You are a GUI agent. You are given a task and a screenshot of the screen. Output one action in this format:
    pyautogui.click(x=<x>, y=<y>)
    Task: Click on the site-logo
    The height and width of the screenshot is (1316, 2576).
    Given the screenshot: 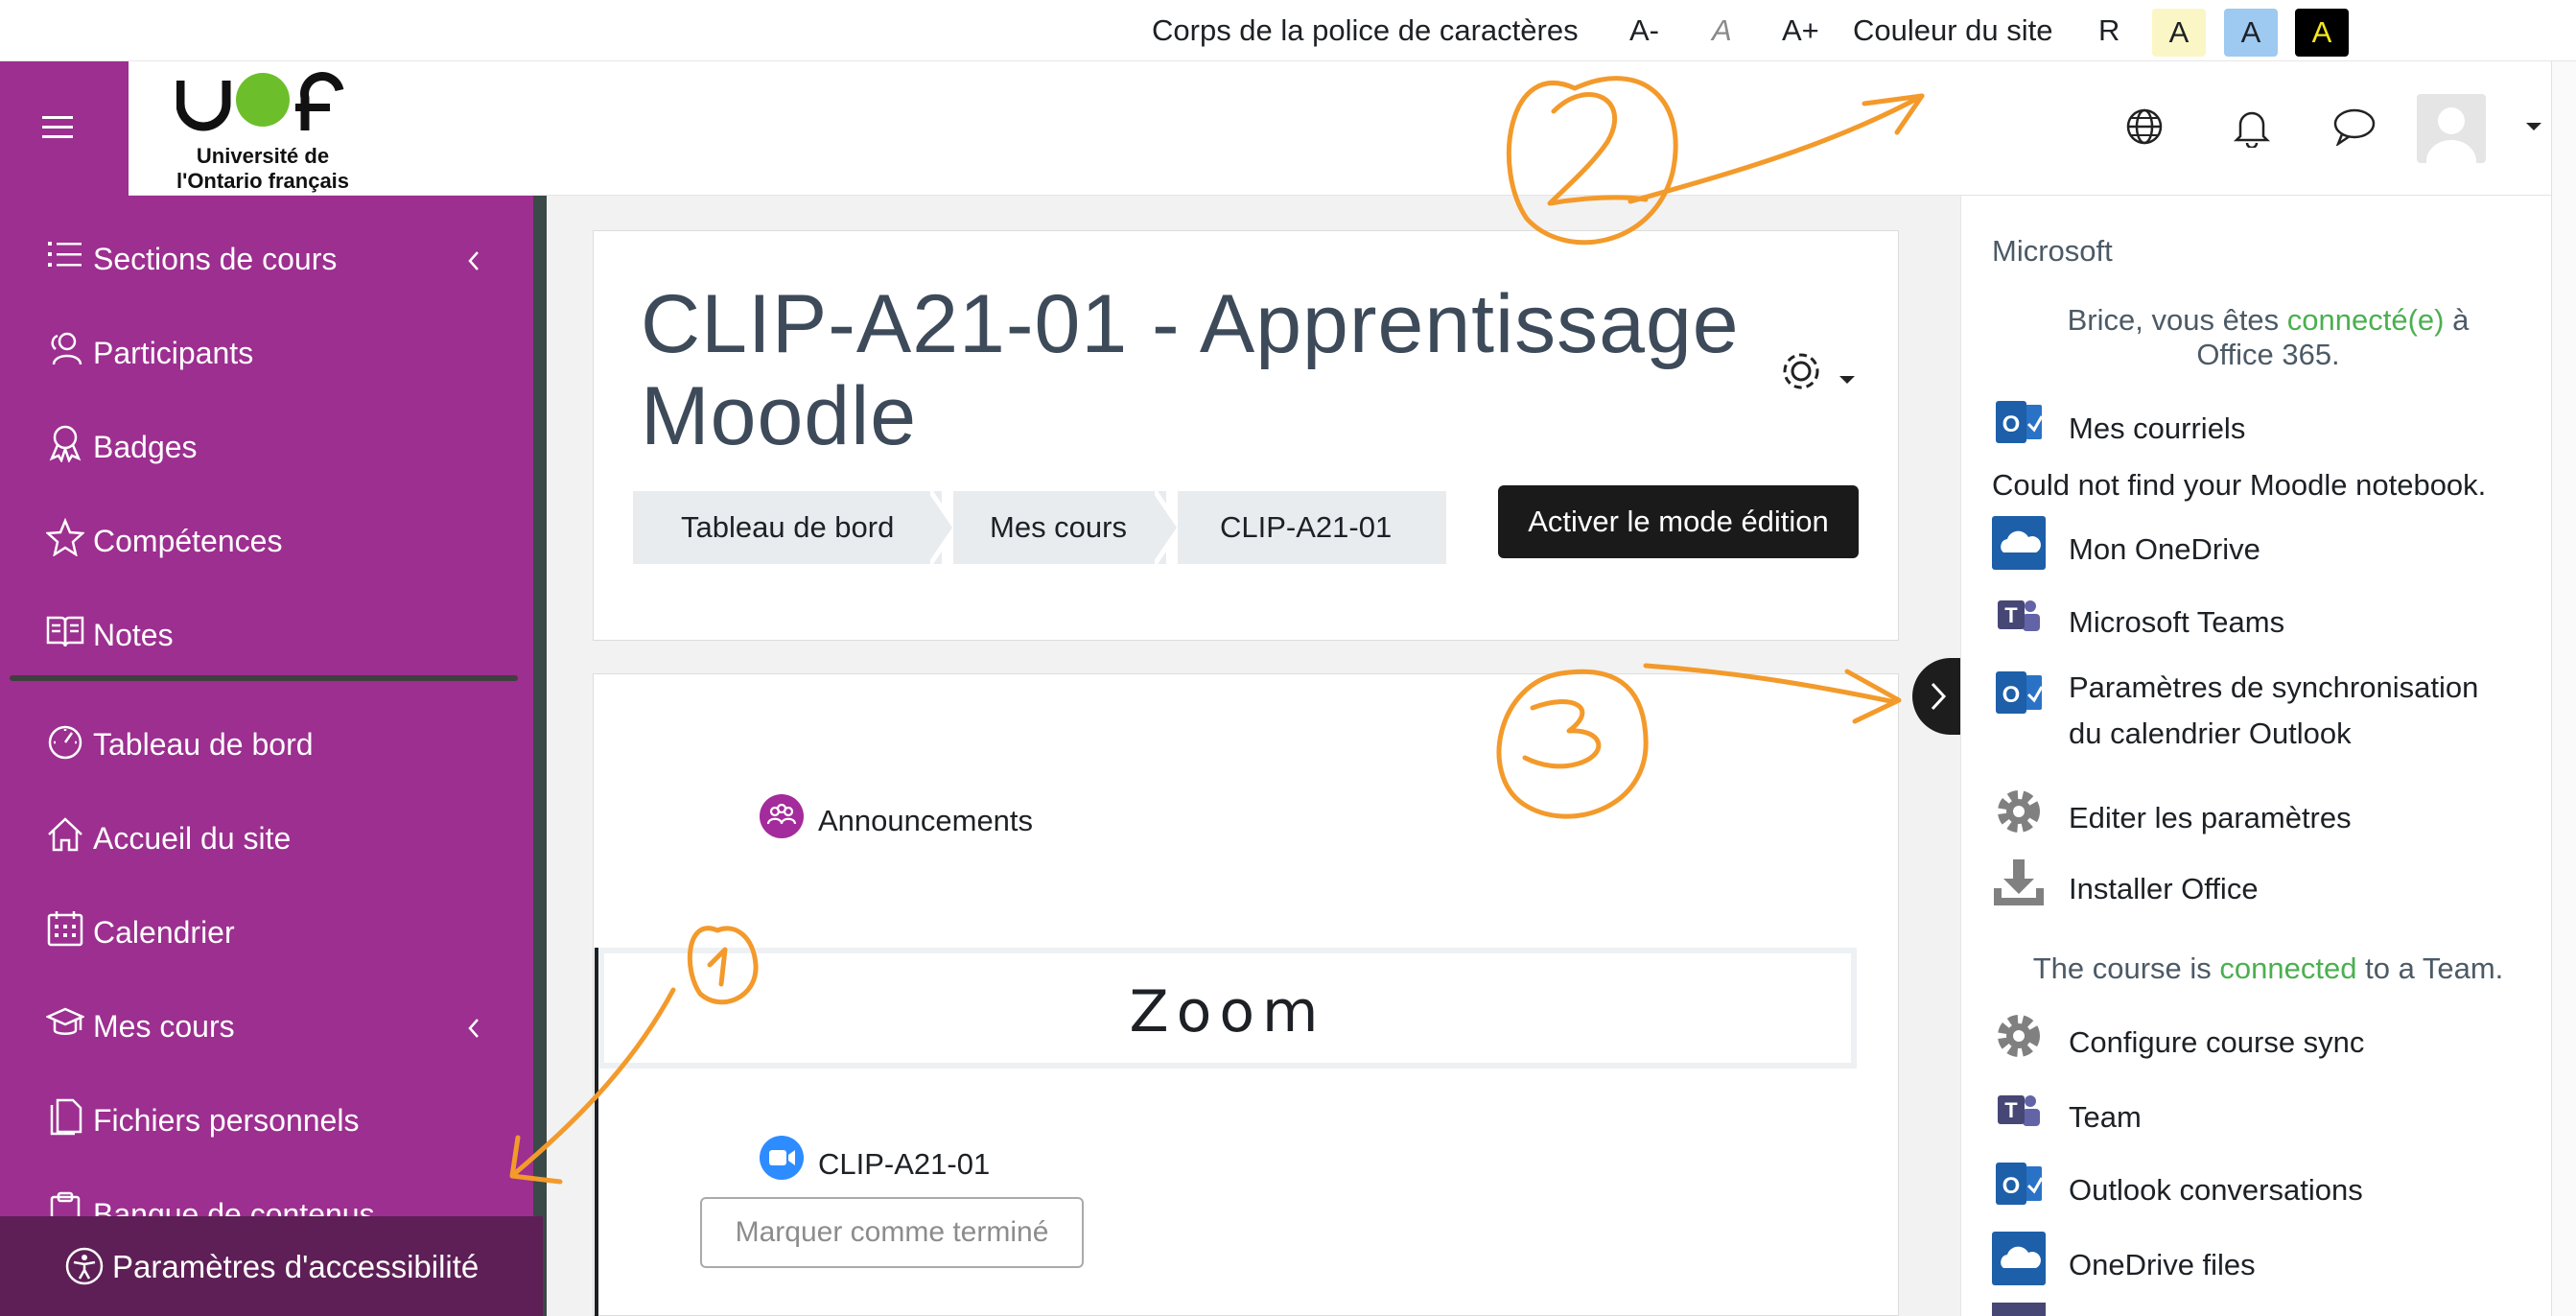 What is the action you would take?
    pyautogui.click(x=262, y=102)
    